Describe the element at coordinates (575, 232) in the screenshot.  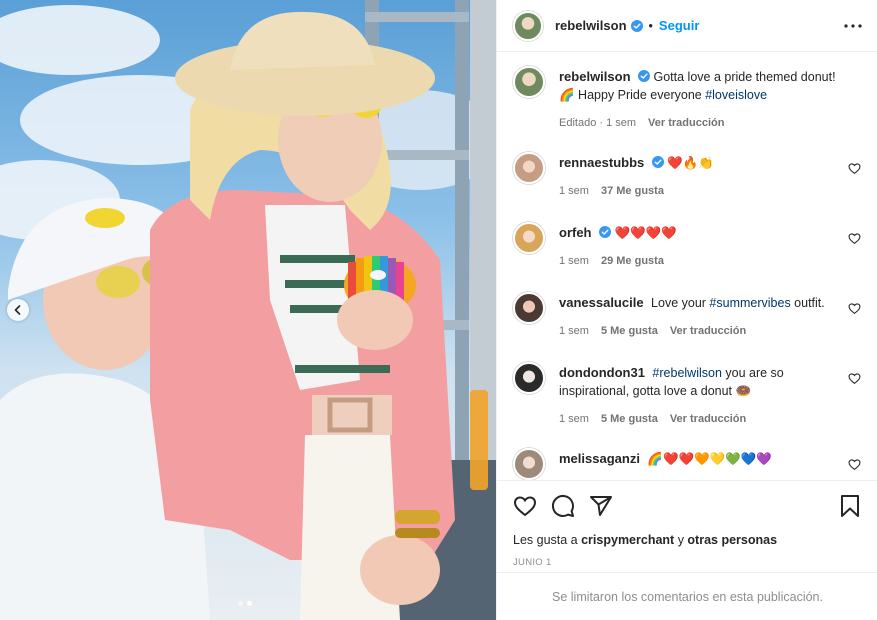
I see `comment-username: orfeh` at that location.